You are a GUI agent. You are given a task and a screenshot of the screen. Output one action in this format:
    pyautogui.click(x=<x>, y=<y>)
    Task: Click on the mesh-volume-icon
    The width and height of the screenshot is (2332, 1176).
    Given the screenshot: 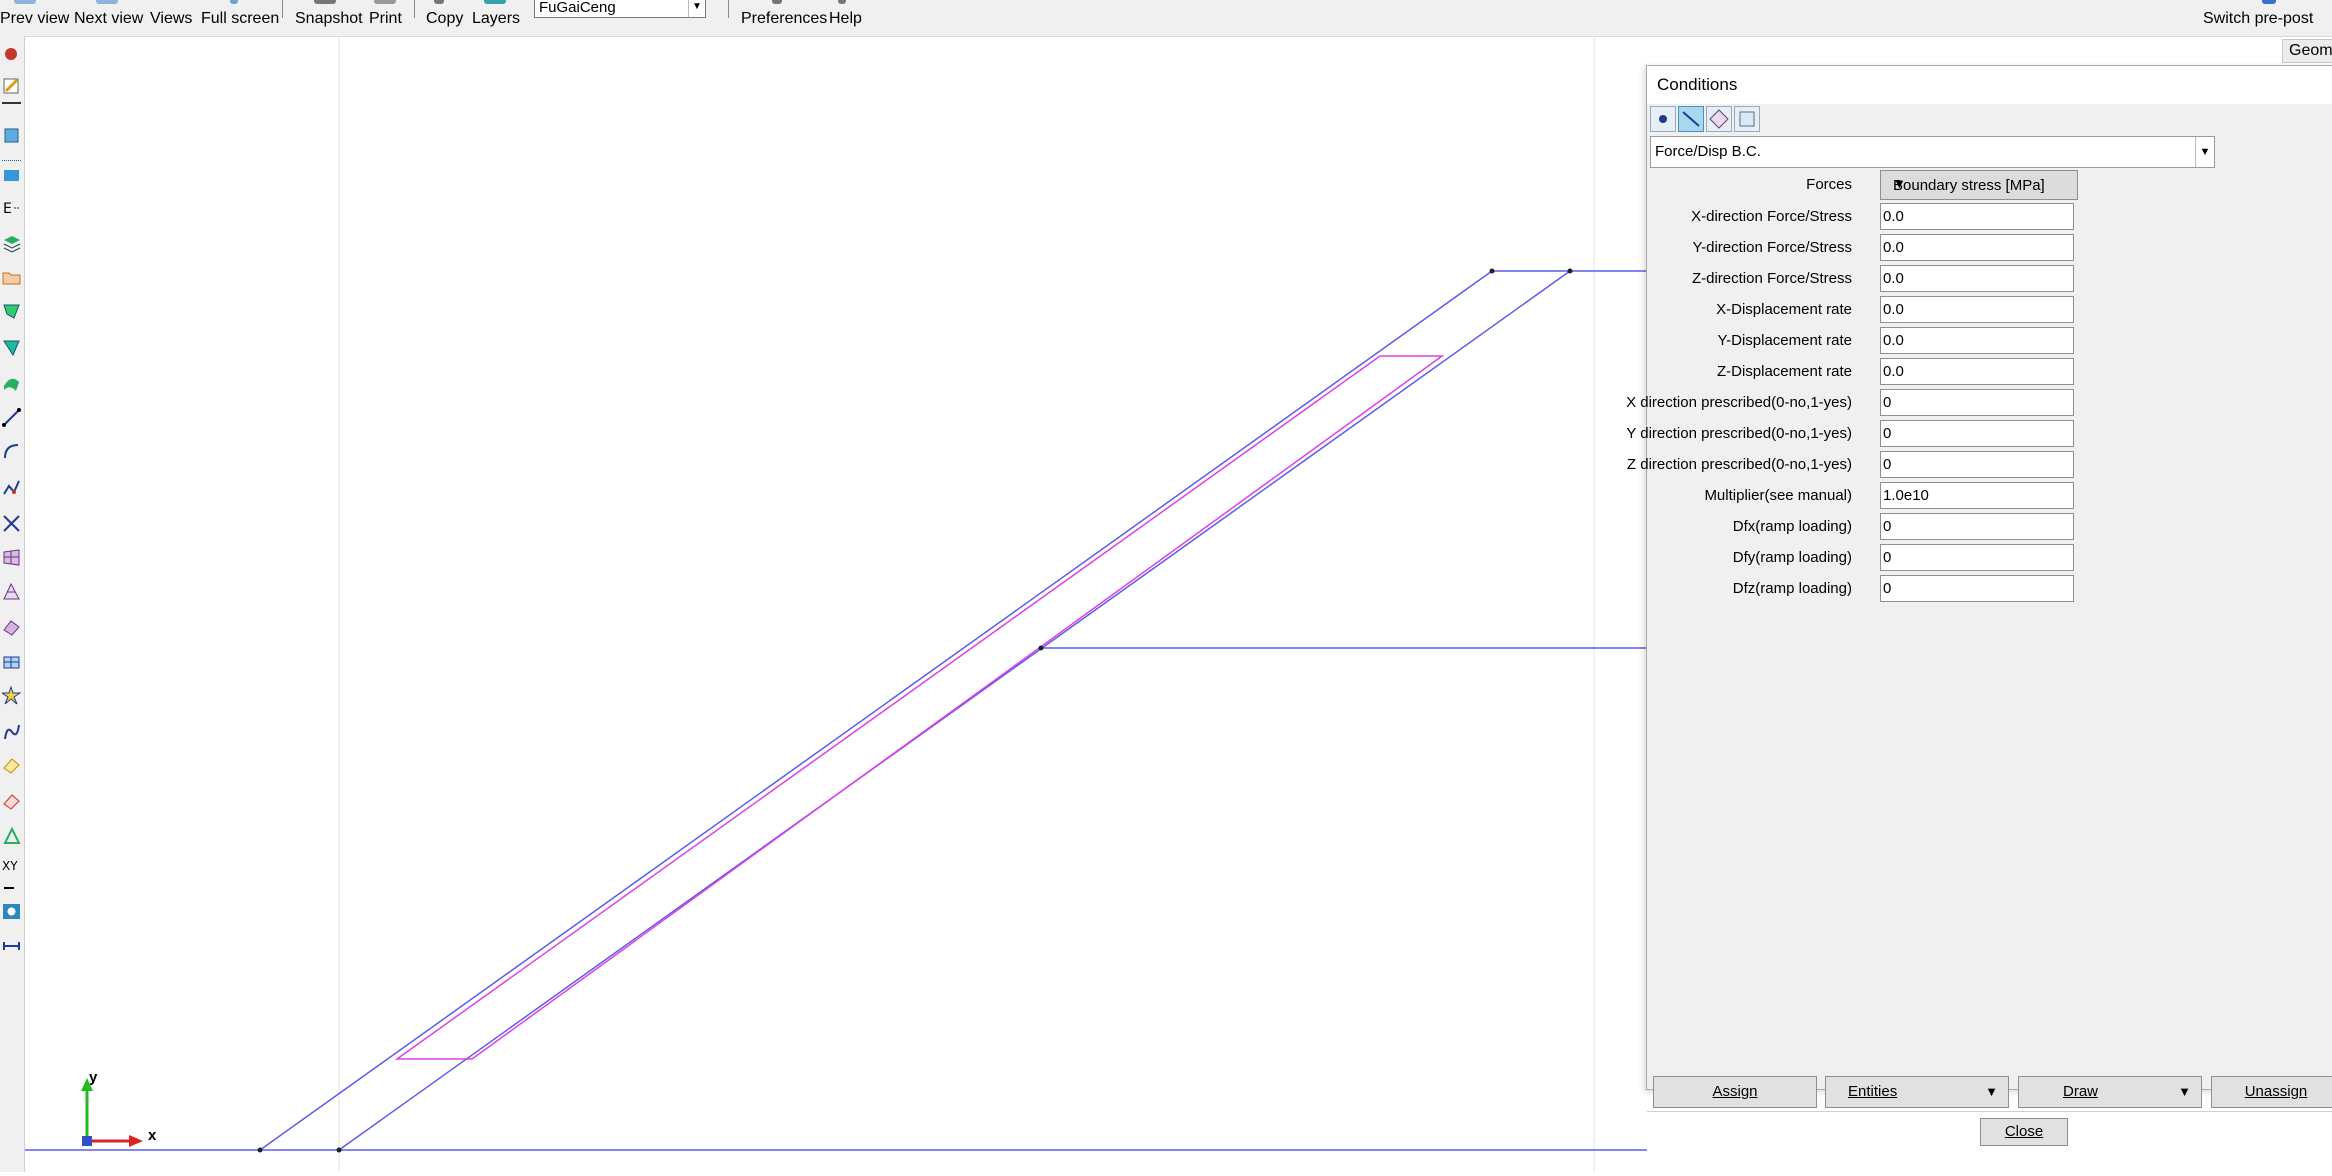 What is the action you would take?
    pyautogui.click(x=11, y=661)
    